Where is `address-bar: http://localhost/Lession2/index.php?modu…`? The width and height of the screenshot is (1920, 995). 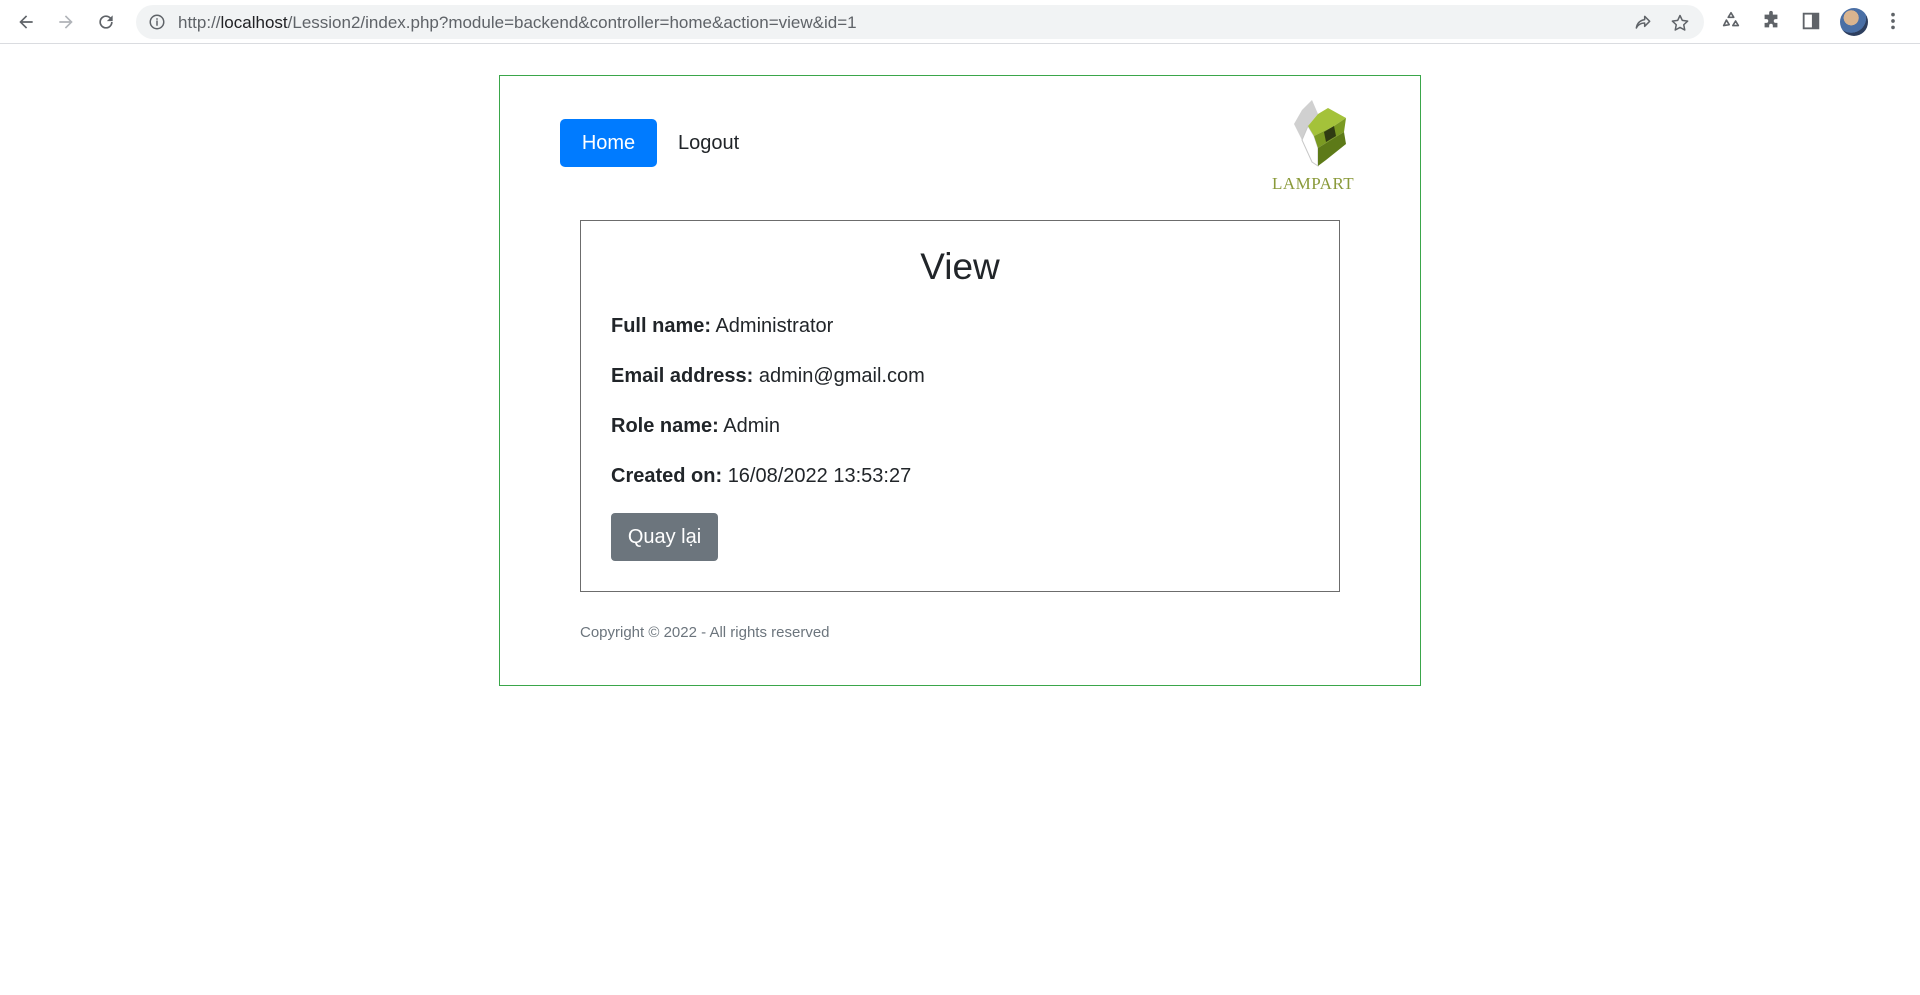
address-bar: http://localhost/Lession2/index.php?modu… is located at coordinates (920, 22).